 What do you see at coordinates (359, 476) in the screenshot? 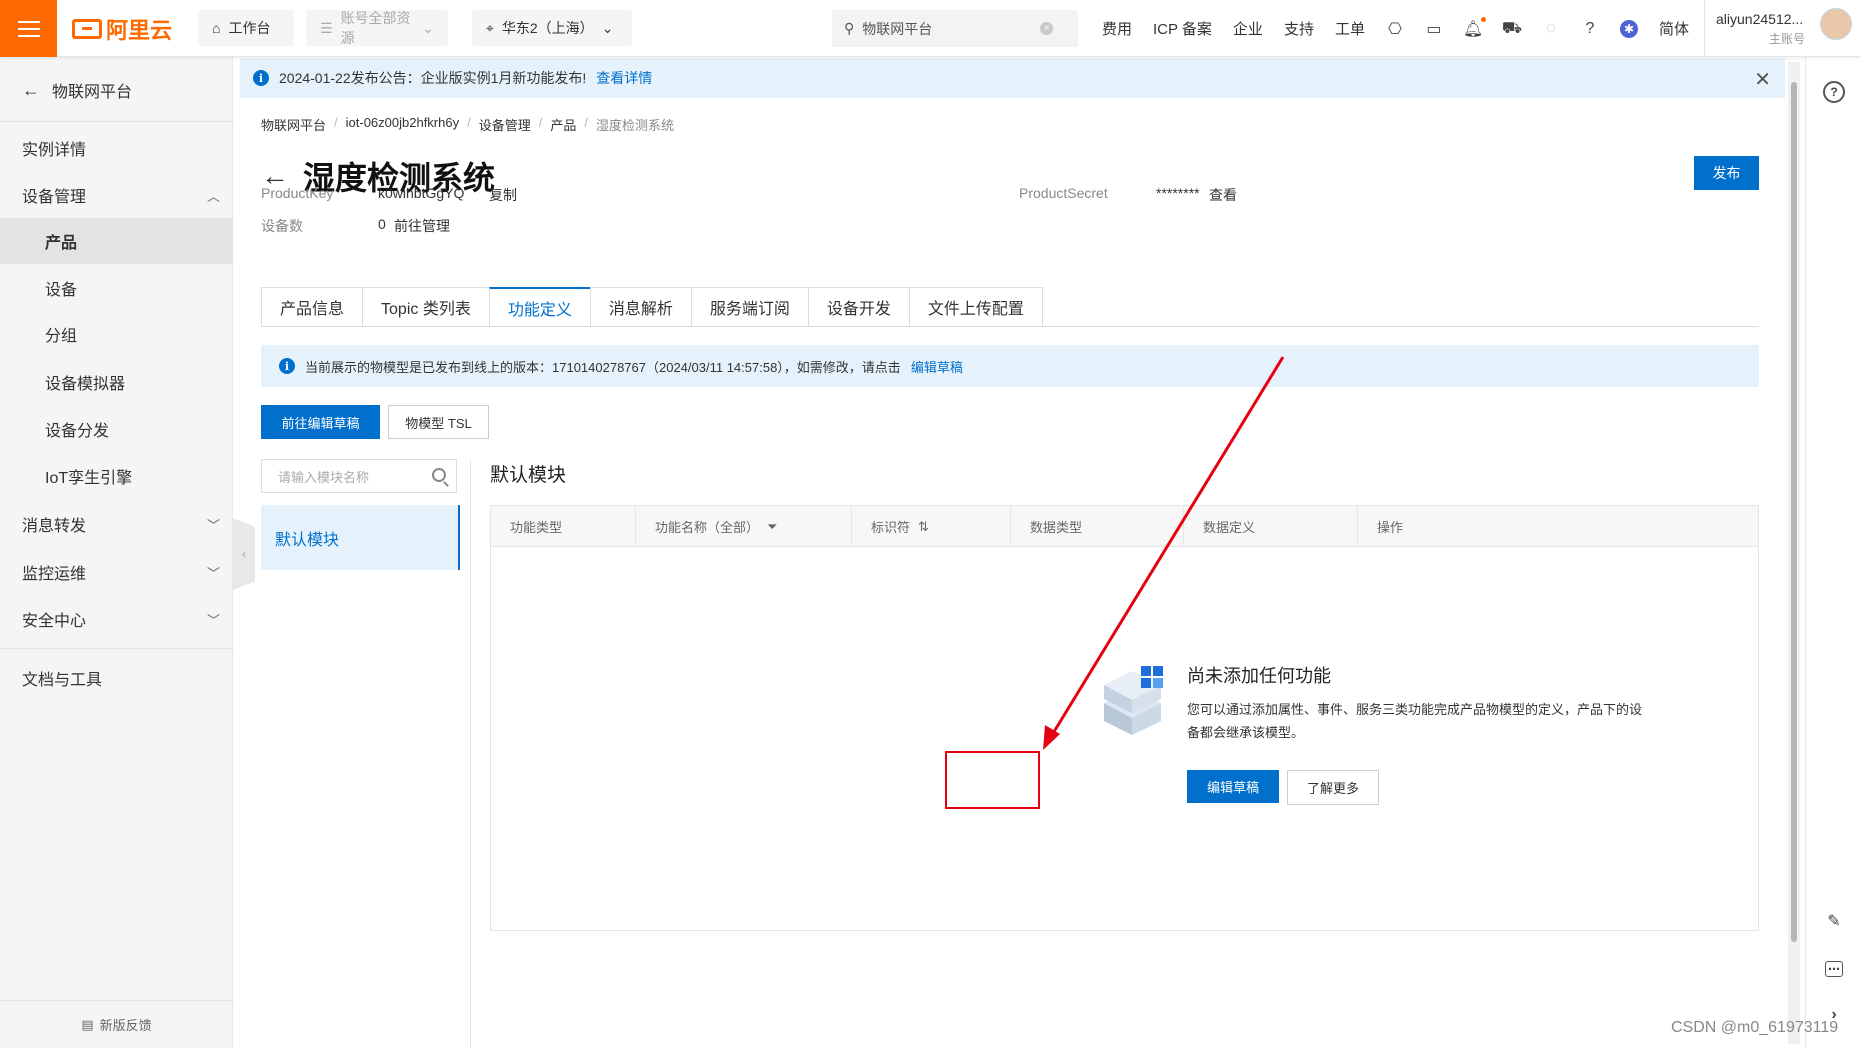
I see `module-search-input: 请输入模块名称` at bounding box center [359, 476].